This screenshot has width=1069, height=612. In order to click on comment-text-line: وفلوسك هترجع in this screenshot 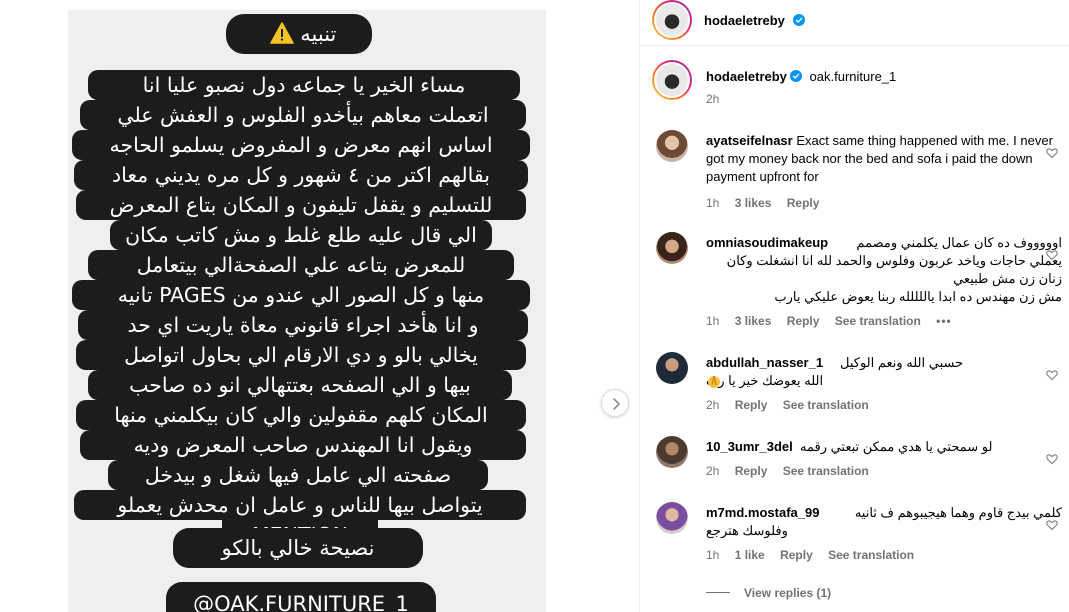, I will do `click(747, 530)`.